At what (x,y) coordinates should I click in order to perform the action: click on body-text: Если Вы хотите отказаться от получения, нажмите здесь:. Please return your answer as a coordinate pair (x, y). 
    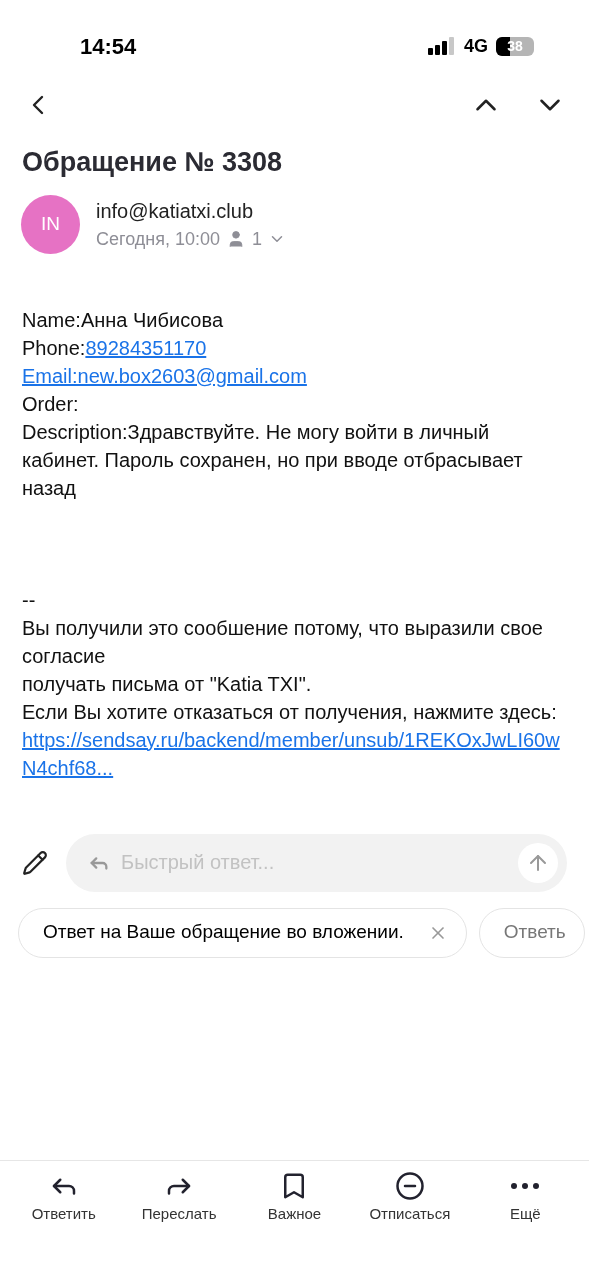
    Looking at the image, I should click on (289, 711).